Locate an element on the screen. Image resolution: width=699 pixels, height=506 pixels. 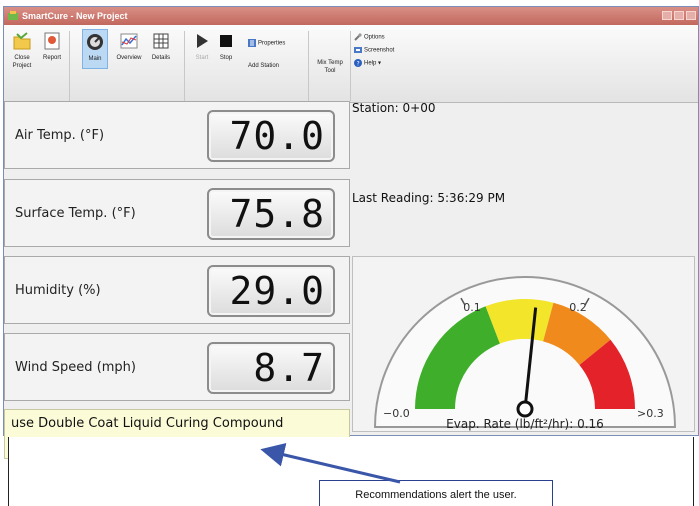
surface-temp-label: Surface Temp. (°F) is located at coordinates (75, 213).